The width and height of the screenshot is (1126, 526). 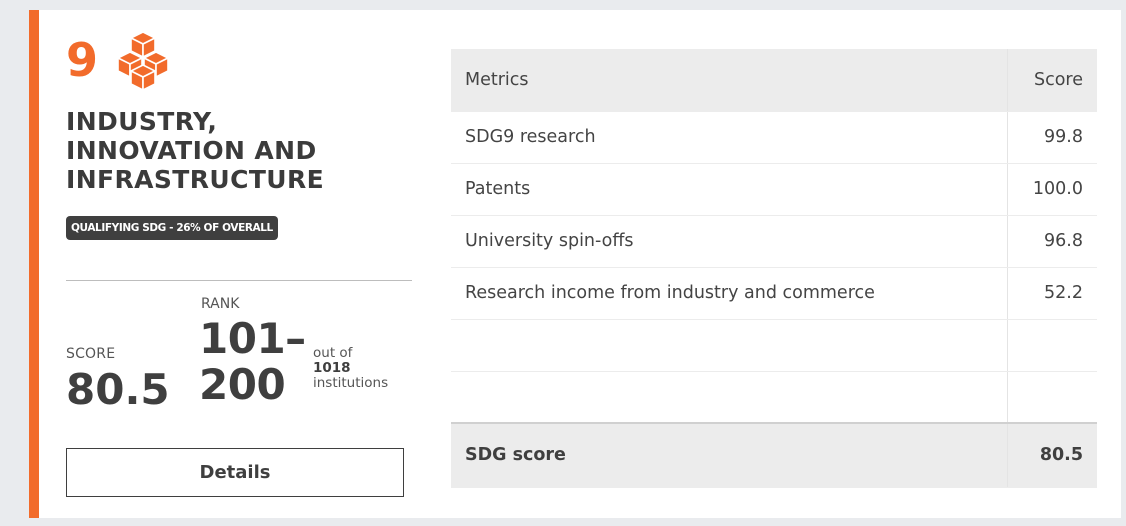 I want to click on divider, so click(x=239, y=280).